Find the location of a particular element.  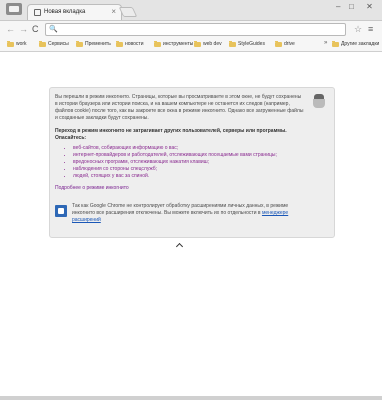

close-window-button: ✕ is located at coordinates (369, 6).